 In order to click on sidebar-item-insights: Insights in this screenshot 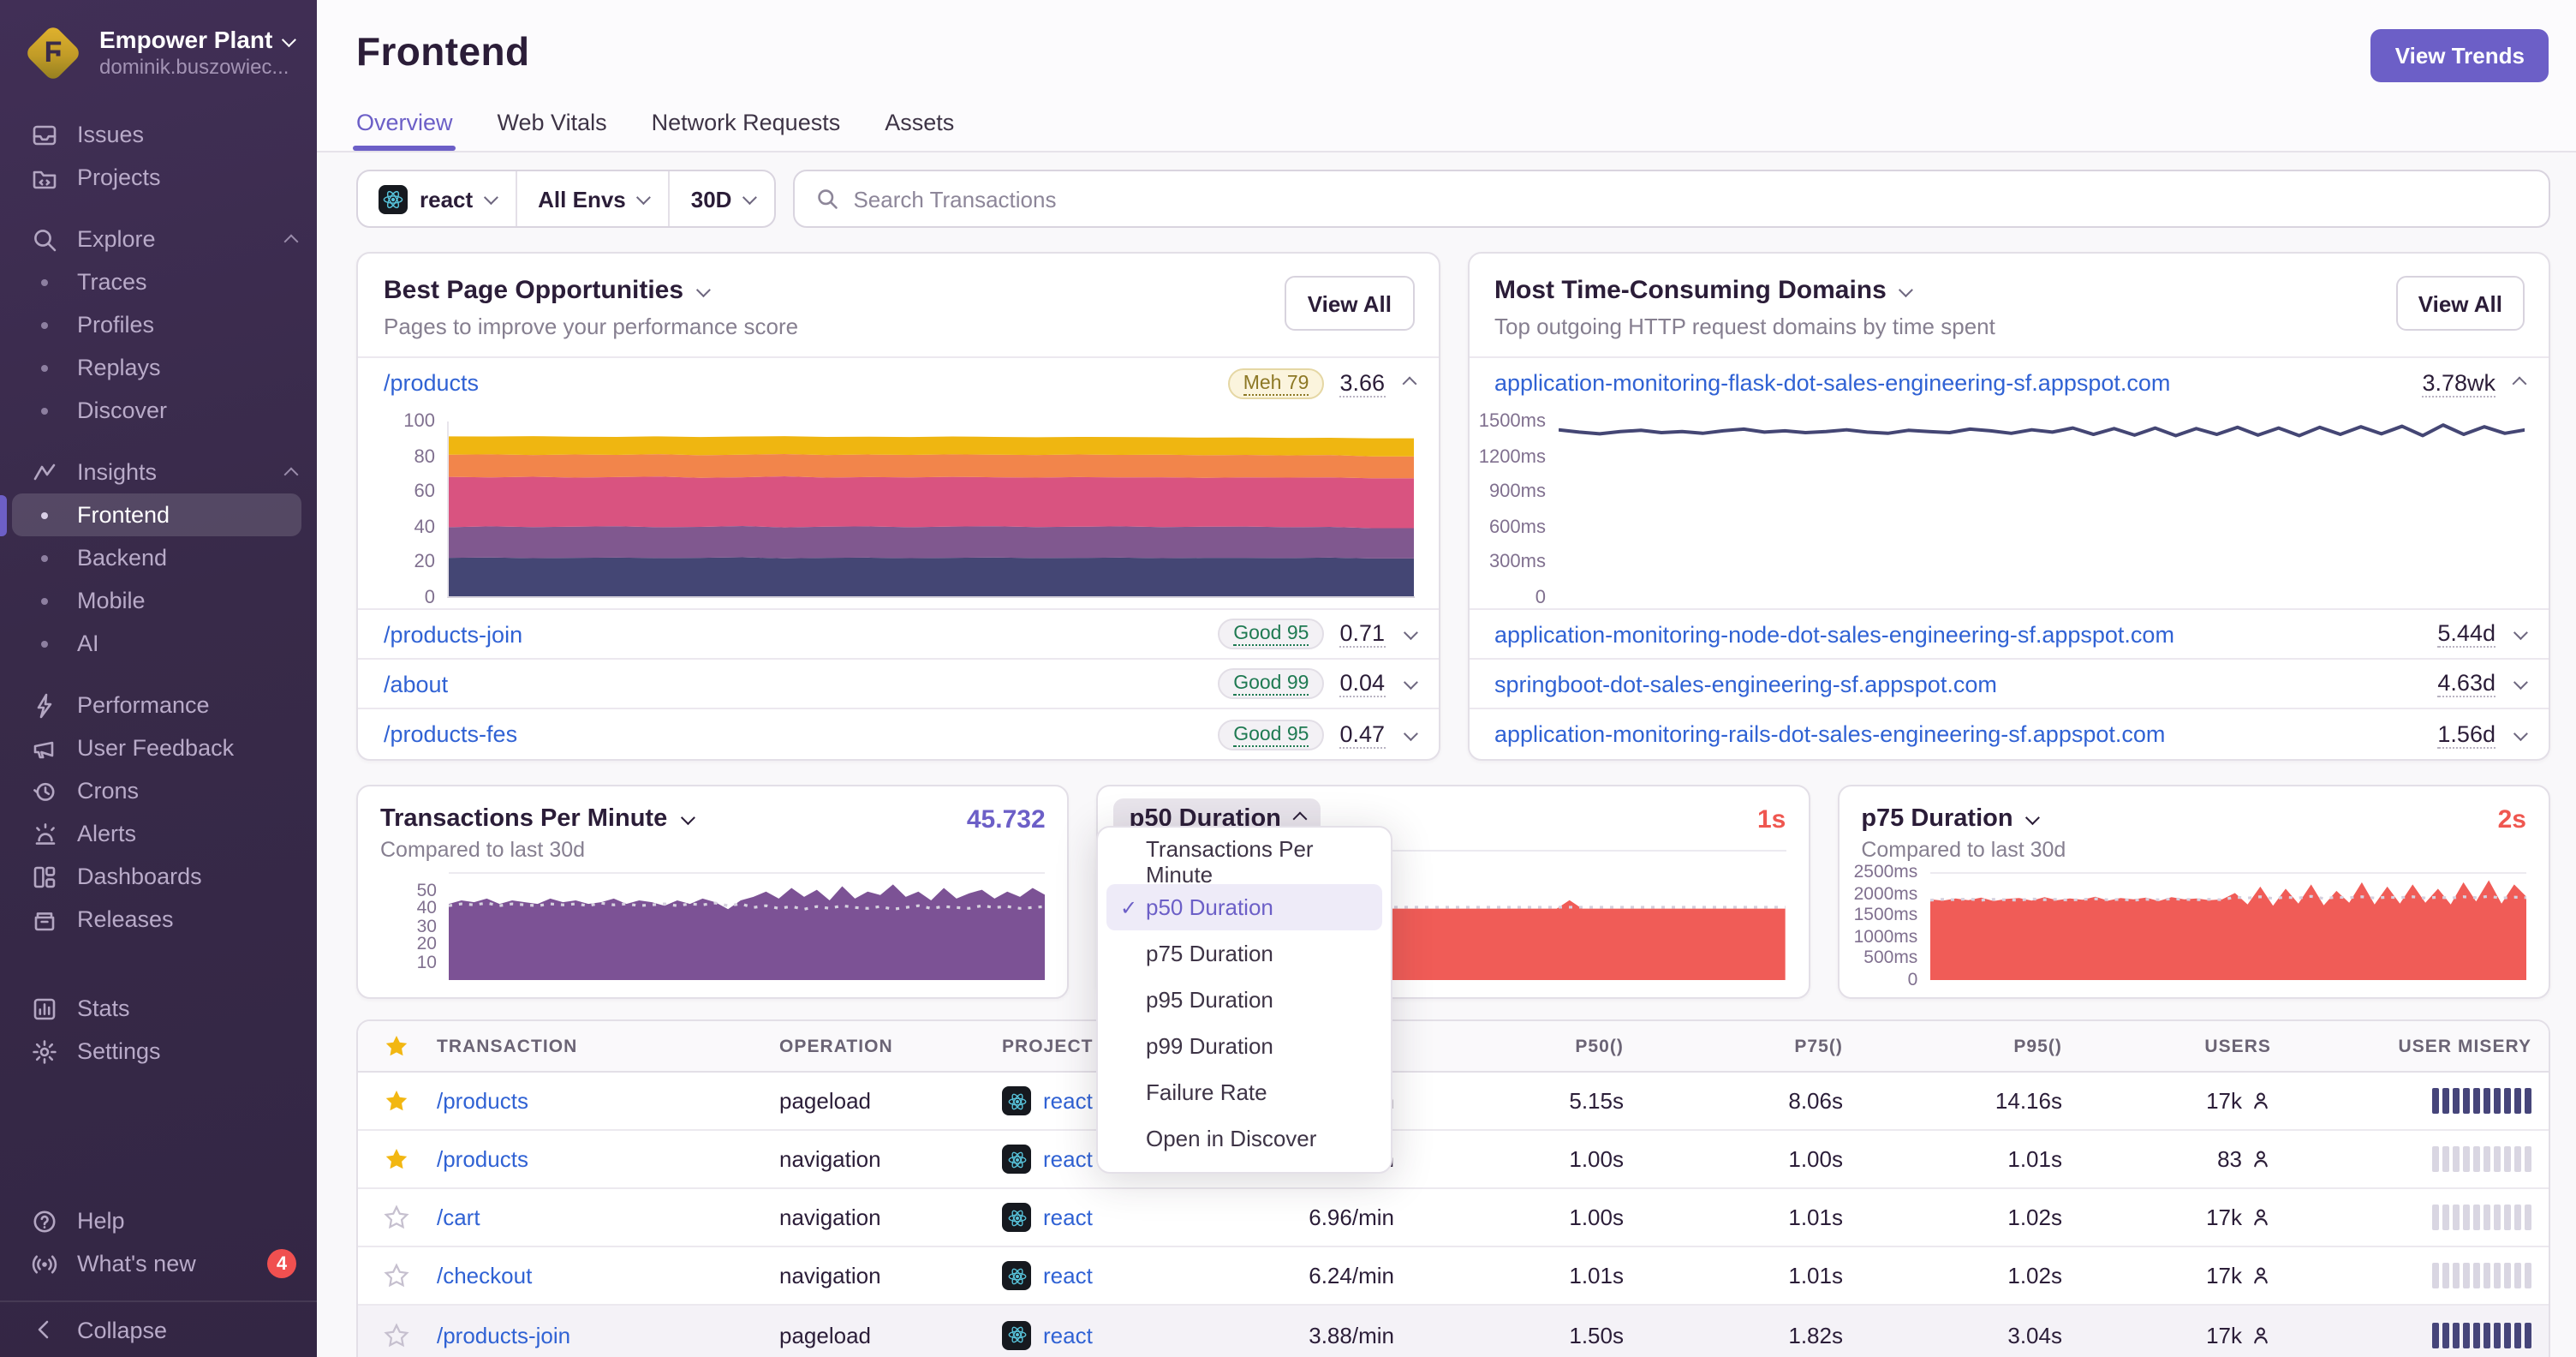, I will do `click(159, 472)`.